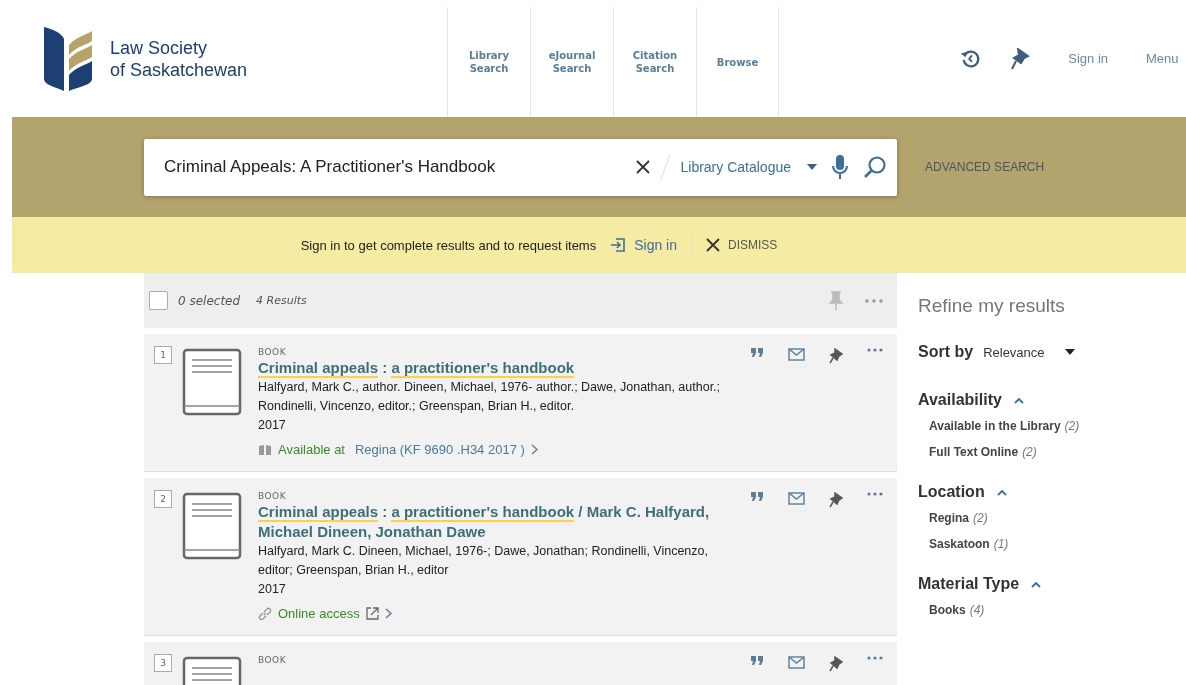  Describe the element at coordinates (392, 167) in the screenshot. I see `search-field: Criminal Appeals: A Practitioner's Handbook` at that location.